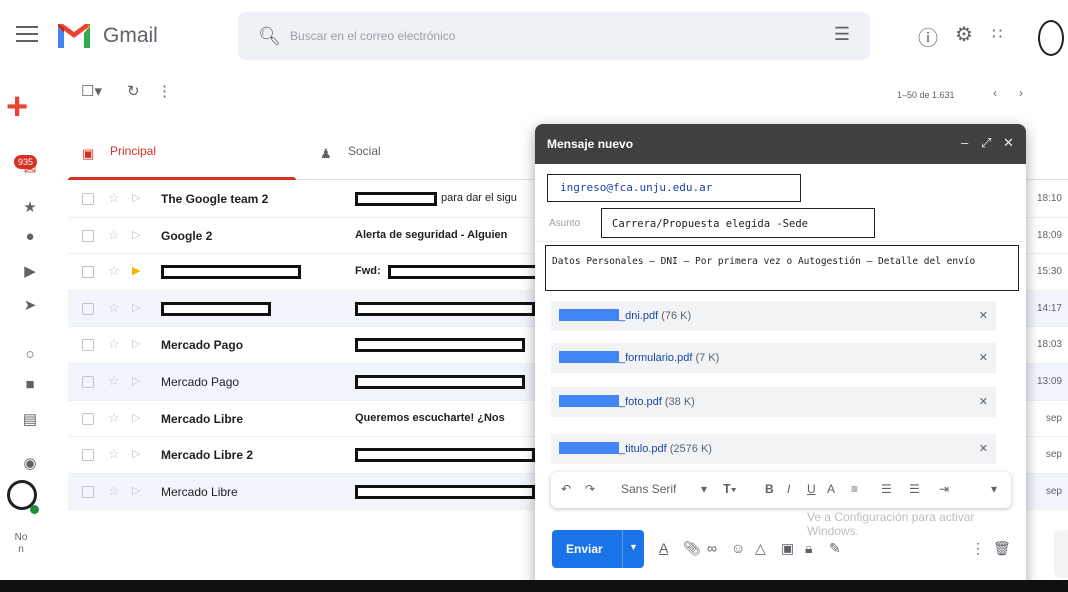  What do you see at coordinates (1021, 93) in the screenshot?
I see `next-page-icon: ›` at bounding box center [1021, 93].